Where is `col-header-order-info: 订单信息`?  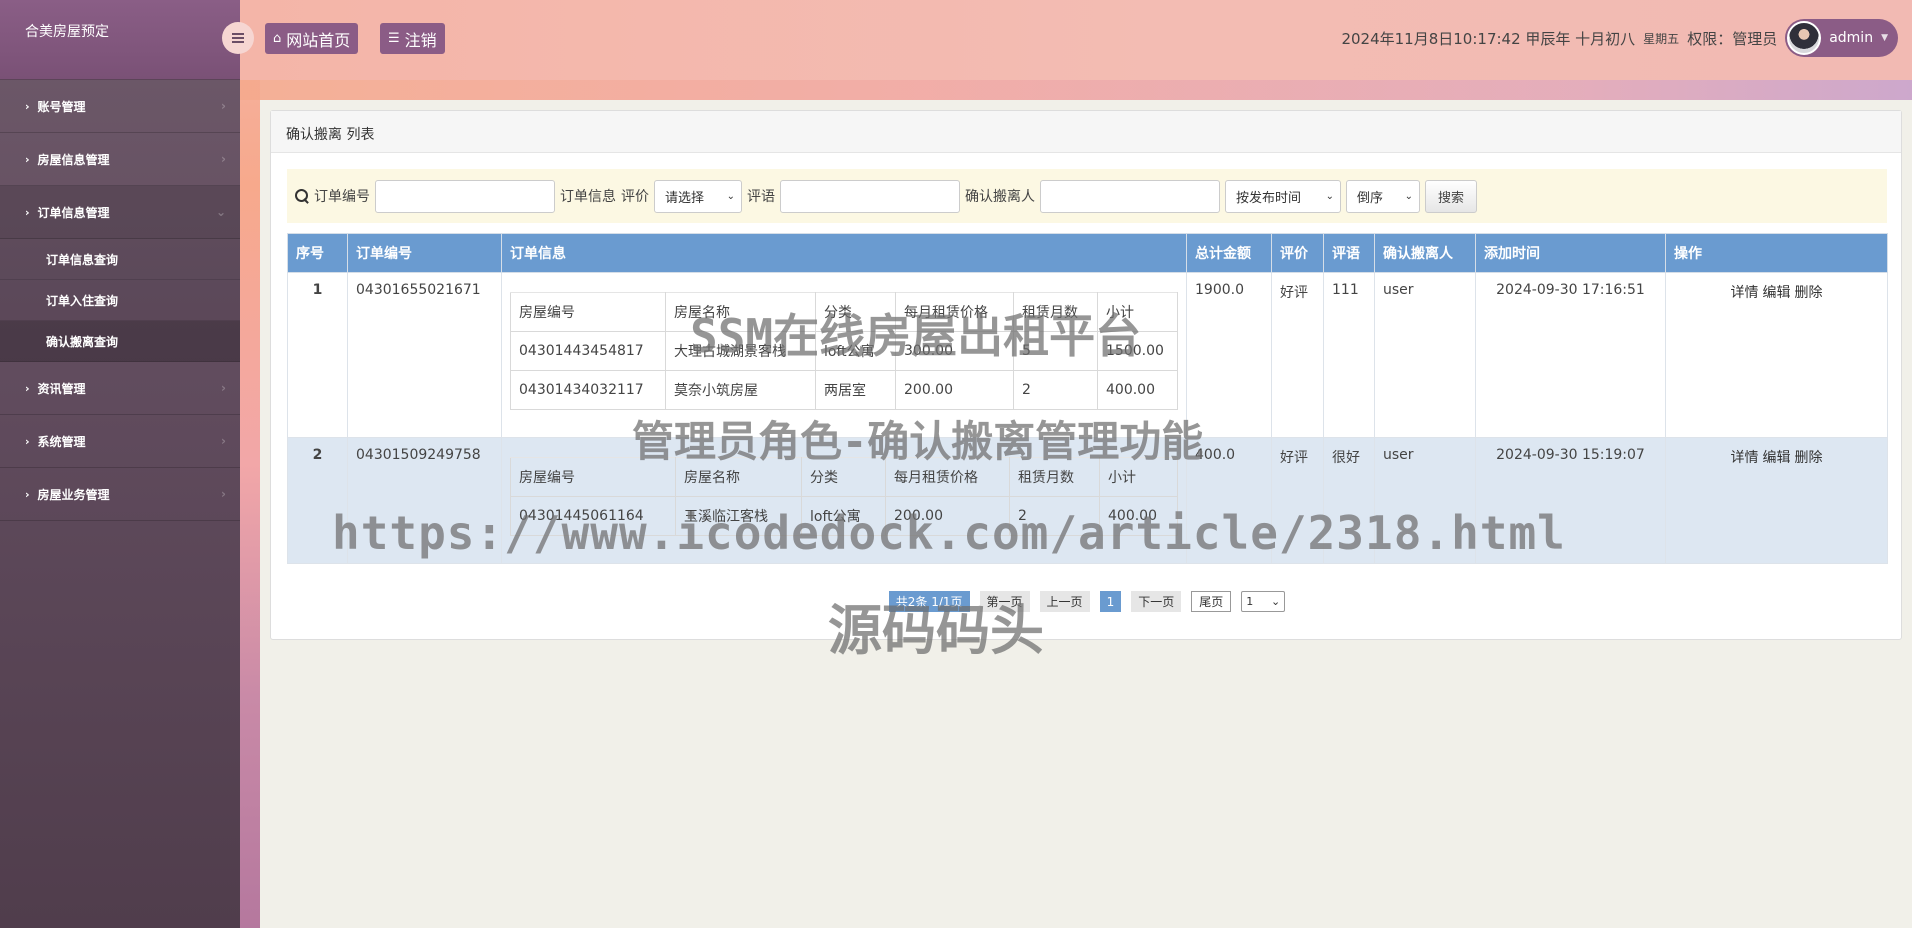 col-header-order-info: 订单信息 is located at coordinates (844, 253).